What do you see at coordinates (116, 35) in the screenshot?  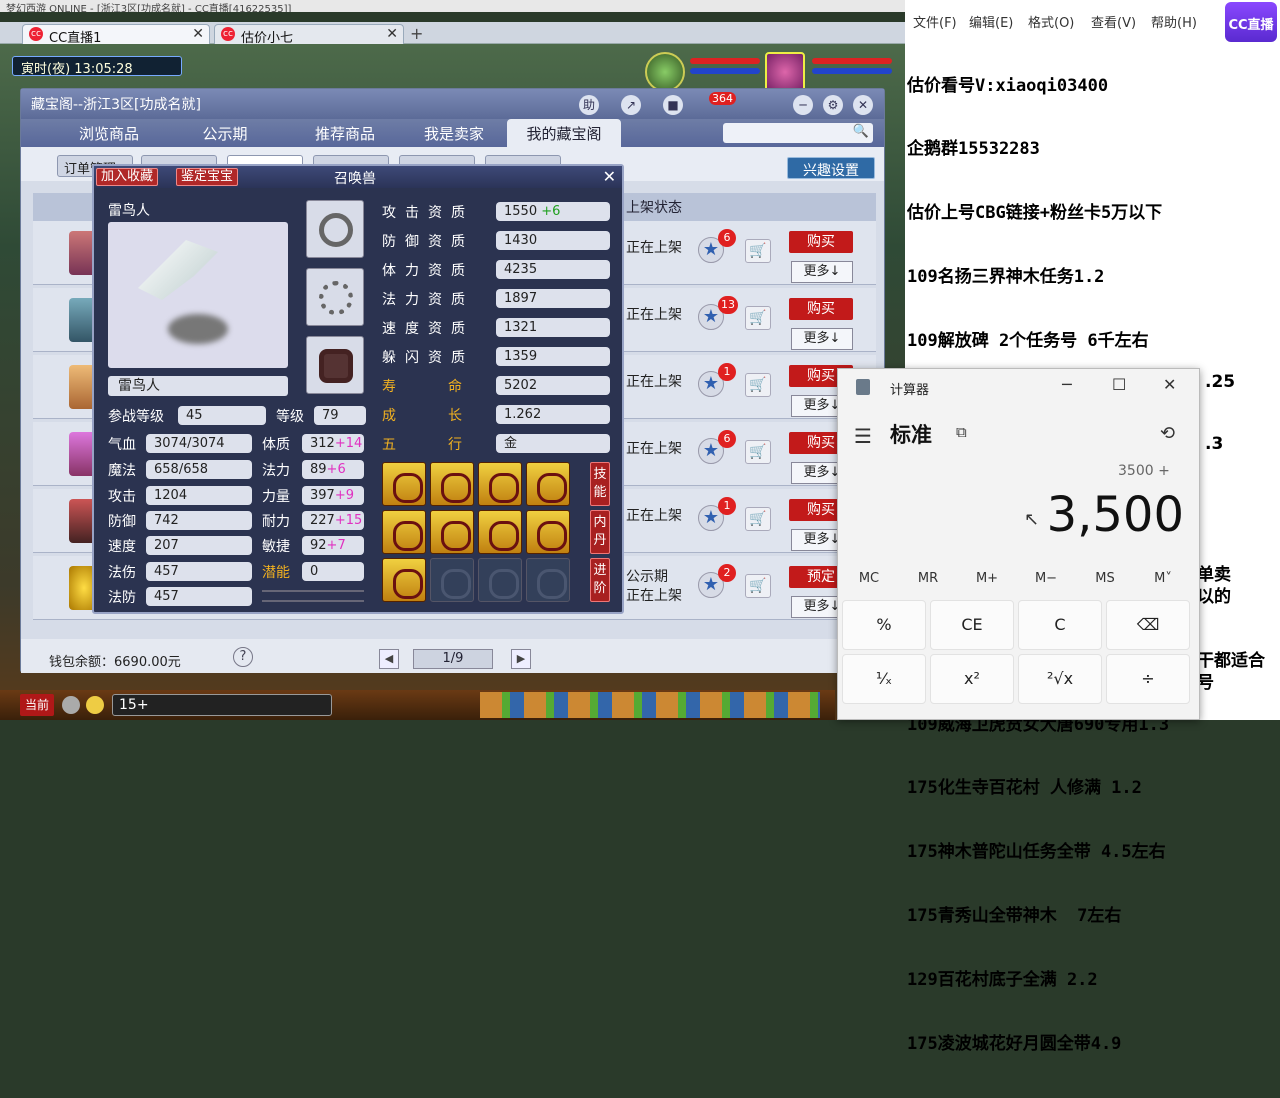 I see `tab-cc-live: cc CC直播1 ✕` at bounding box center [116, 35].